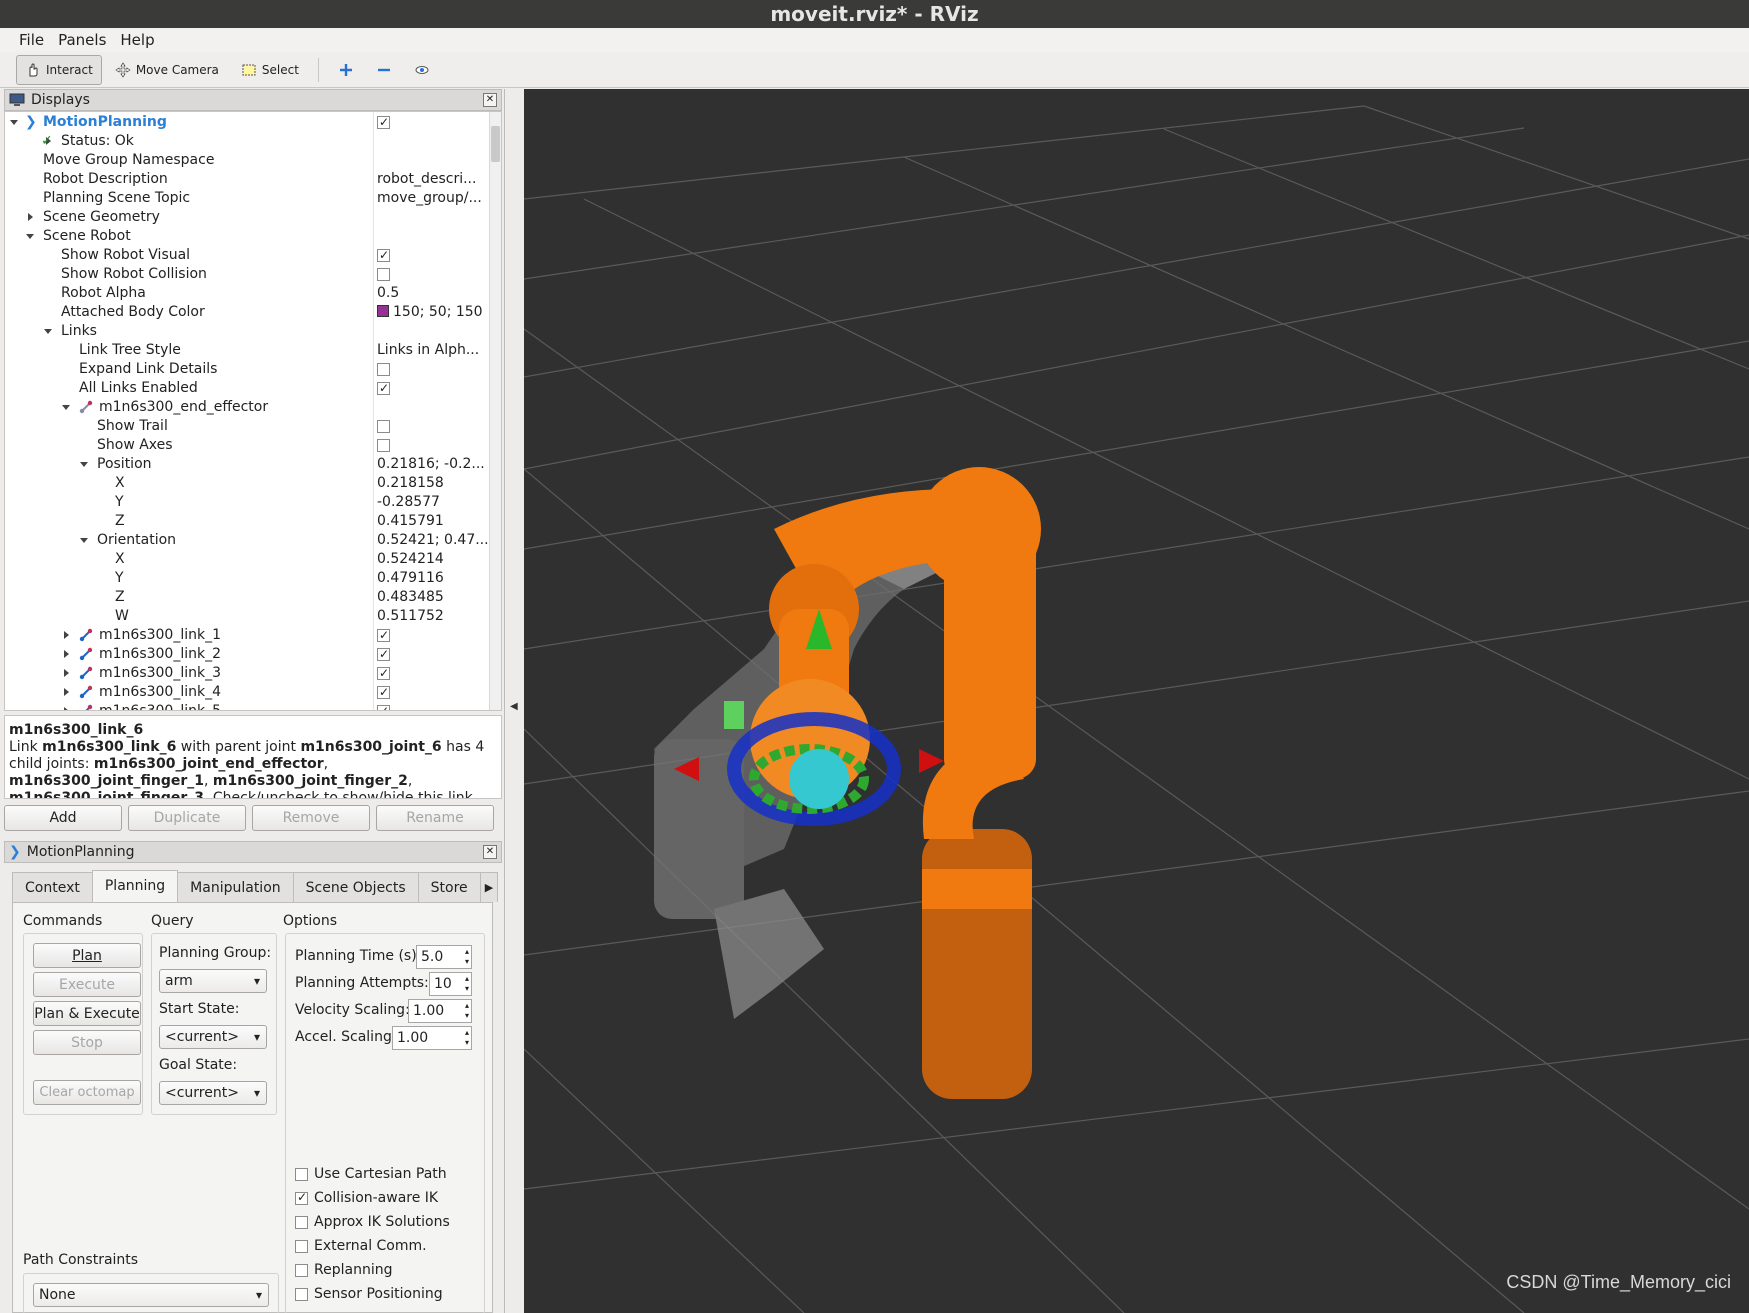 This screenshot has height=1313, width=1749. What do you see at coordinates (248, 706) in the screenshot?
I see `tree-row: m1n6s300_link_5` at bounding box center [248, 706].